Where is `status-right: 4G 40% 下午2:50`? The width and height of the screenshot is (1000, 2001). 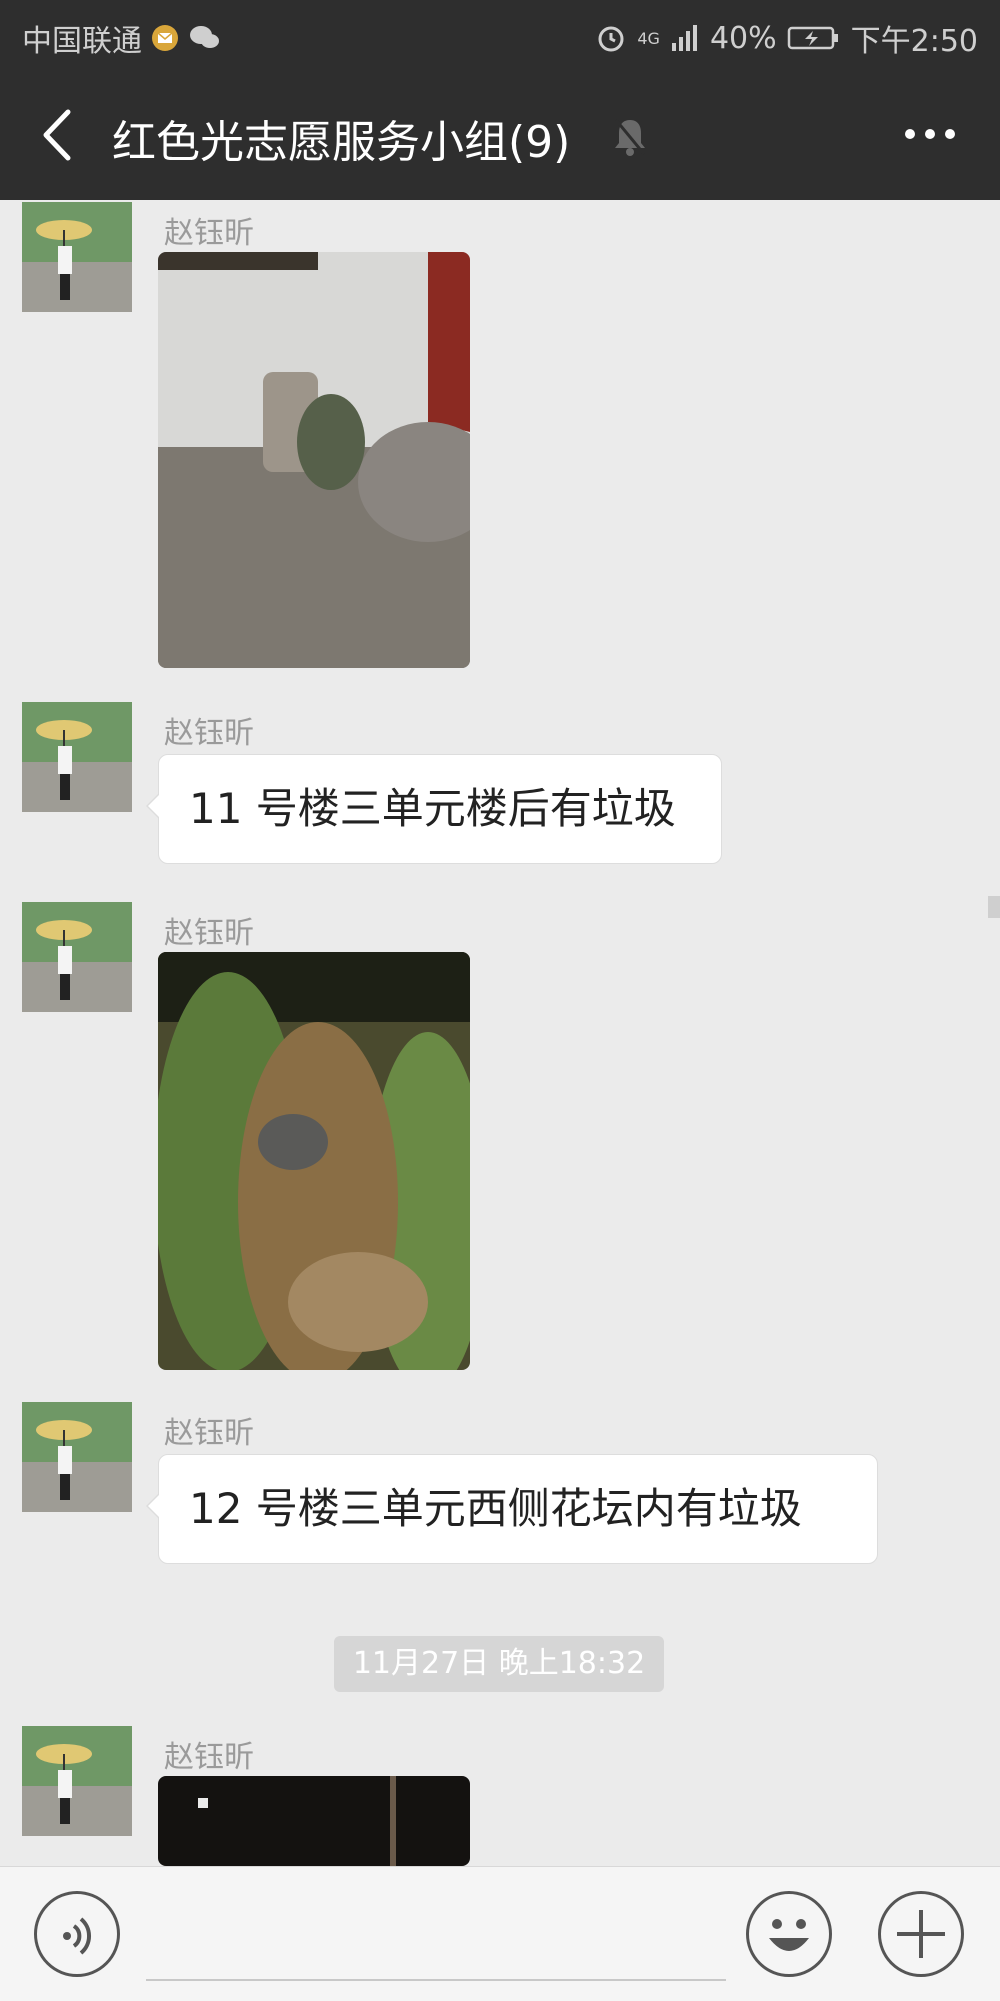
status-right: 4G 40% 下午2:50 is located at coordinates (786, 38).